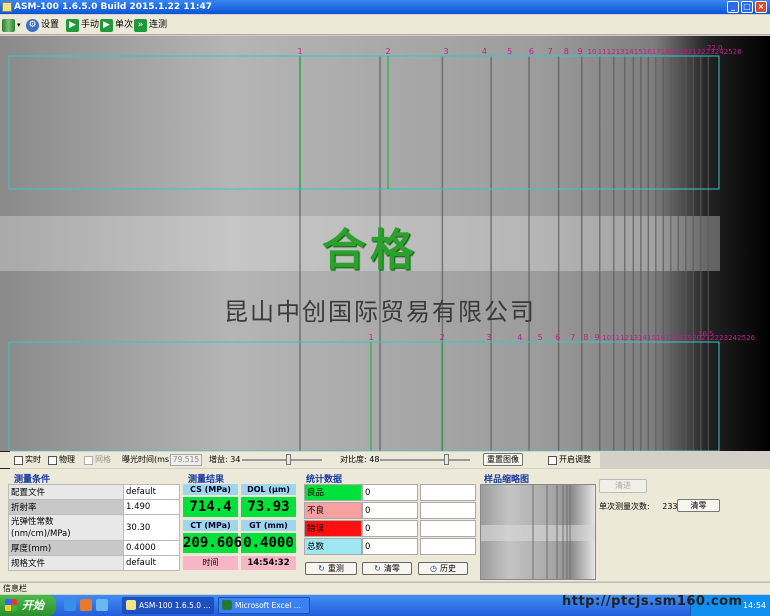 This screenshot has width=770, height=616. I want to click on continuous-button: » 连测, so click(150, 25).